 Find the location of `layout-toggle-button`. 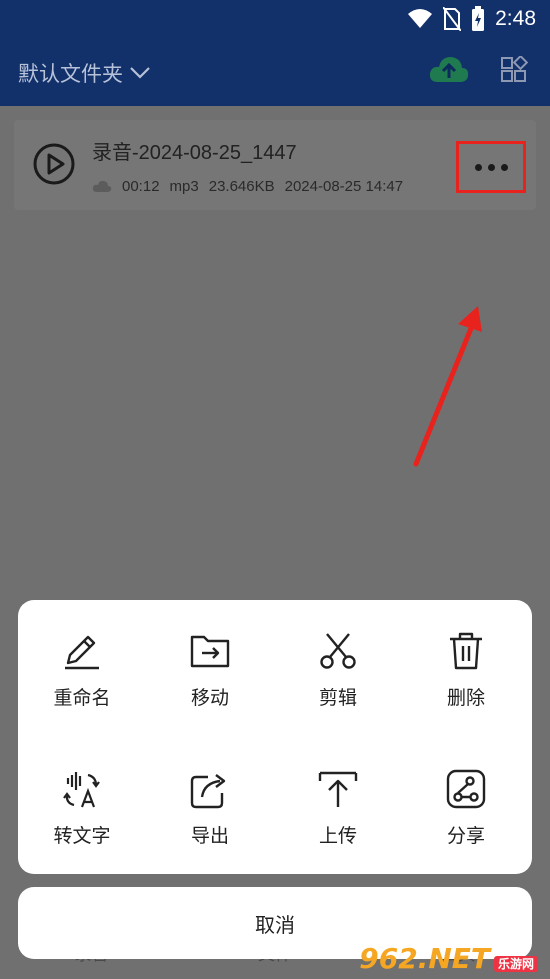

layout-toggle-button is located at coordinates (514, 71).